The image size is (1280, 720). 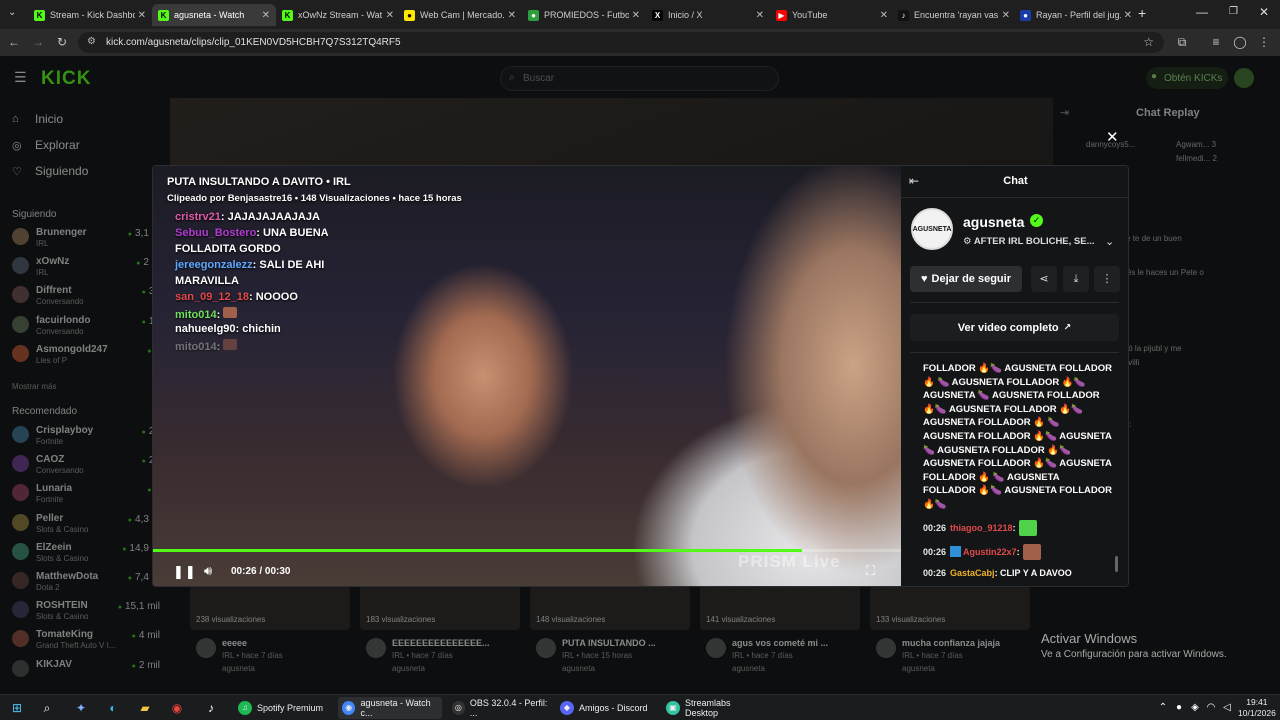 What do you see at coordinates (338, 15) in the screenshot?
I see `browser-tab: KxOwNz Stream - Wat... ✕` at bounding box center [338, 15].